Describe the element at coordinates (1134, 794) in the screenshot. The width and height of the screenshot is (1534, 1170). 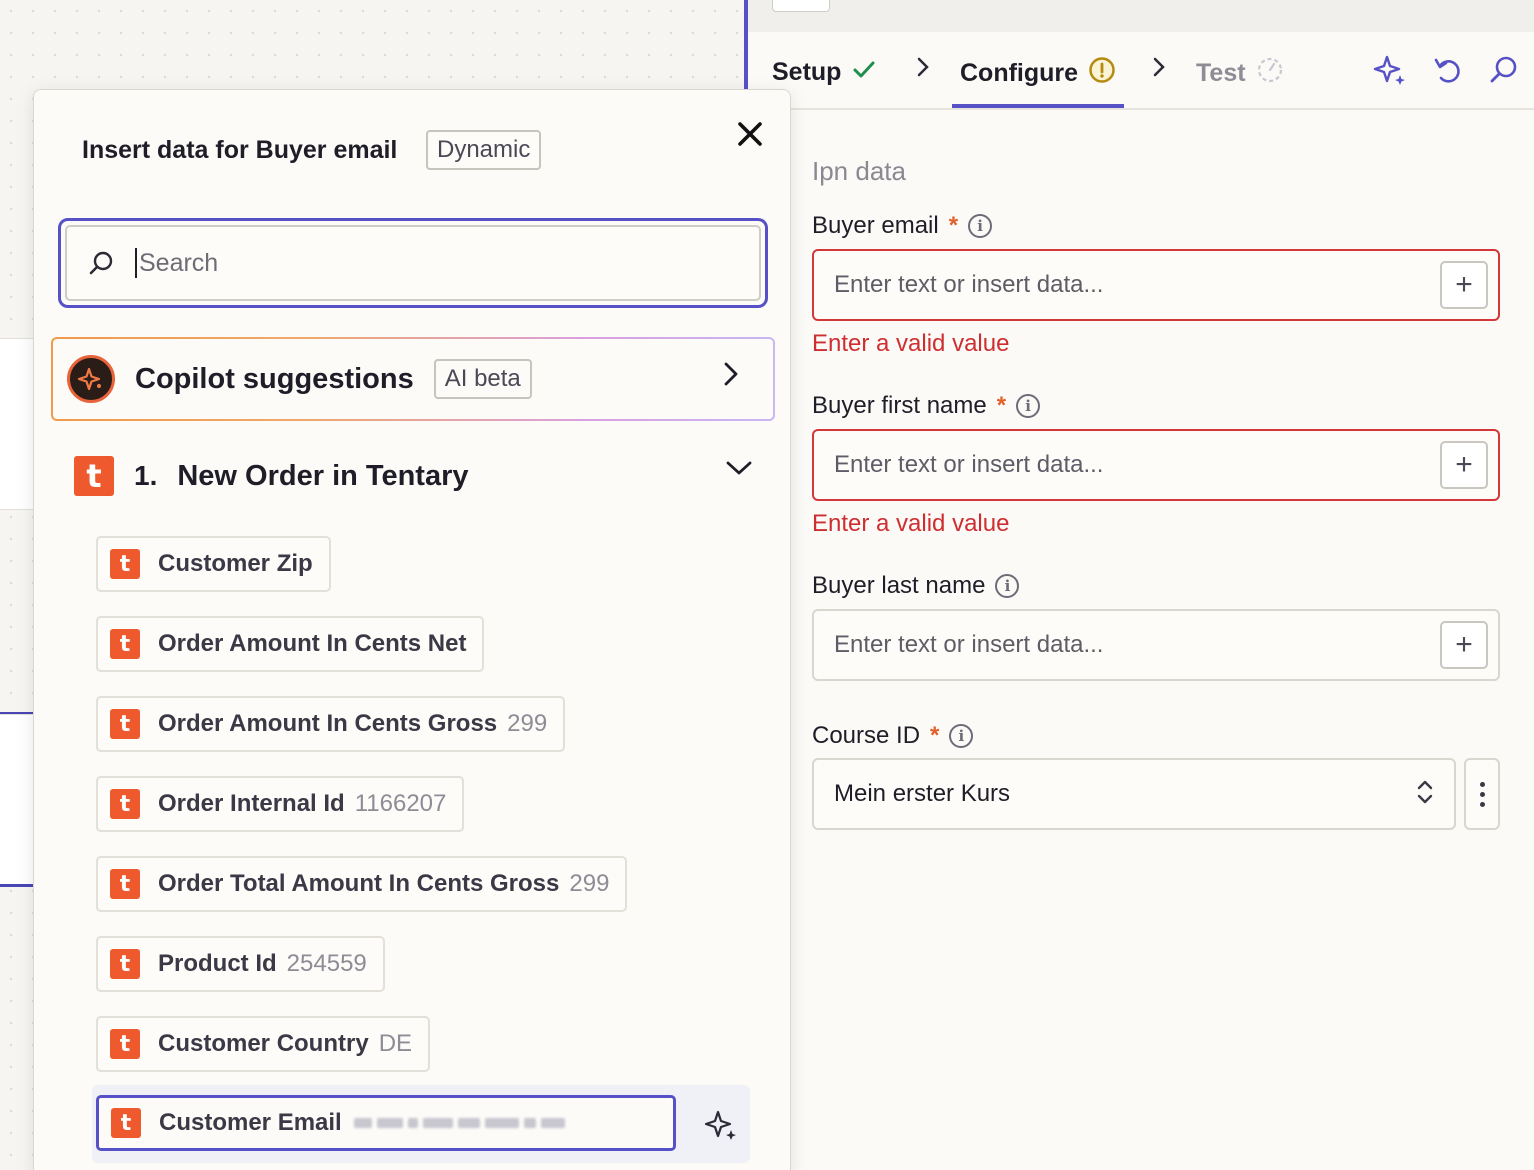
I see `course-id-select: Mein erster Kurs` at that location.